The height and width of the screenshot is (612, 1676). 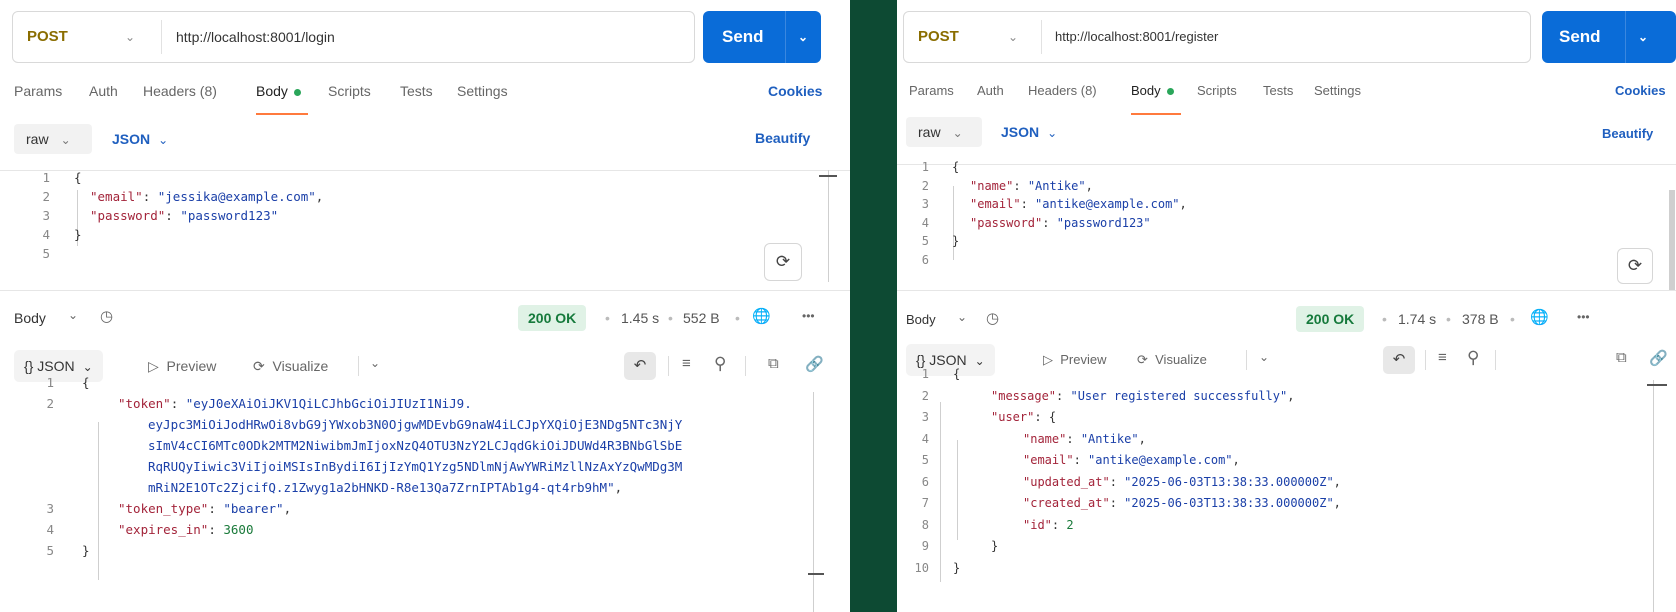 I want to click on line-number: 7, so click(x=925, y=503).